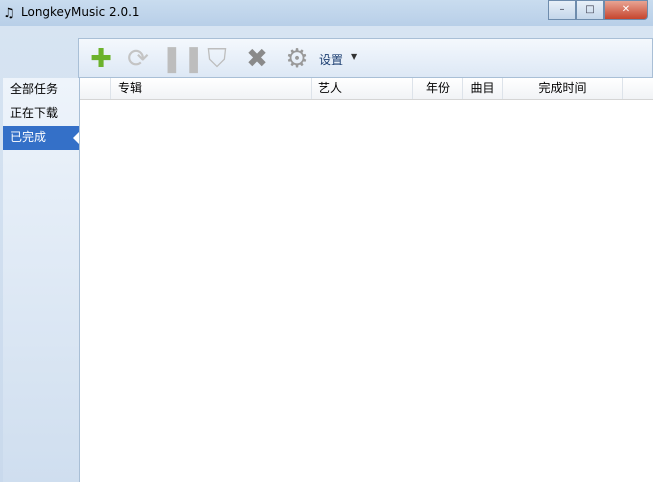 This screenshot has height=482, width=653. I want to click on maximize-button: □, so click(590, 10).